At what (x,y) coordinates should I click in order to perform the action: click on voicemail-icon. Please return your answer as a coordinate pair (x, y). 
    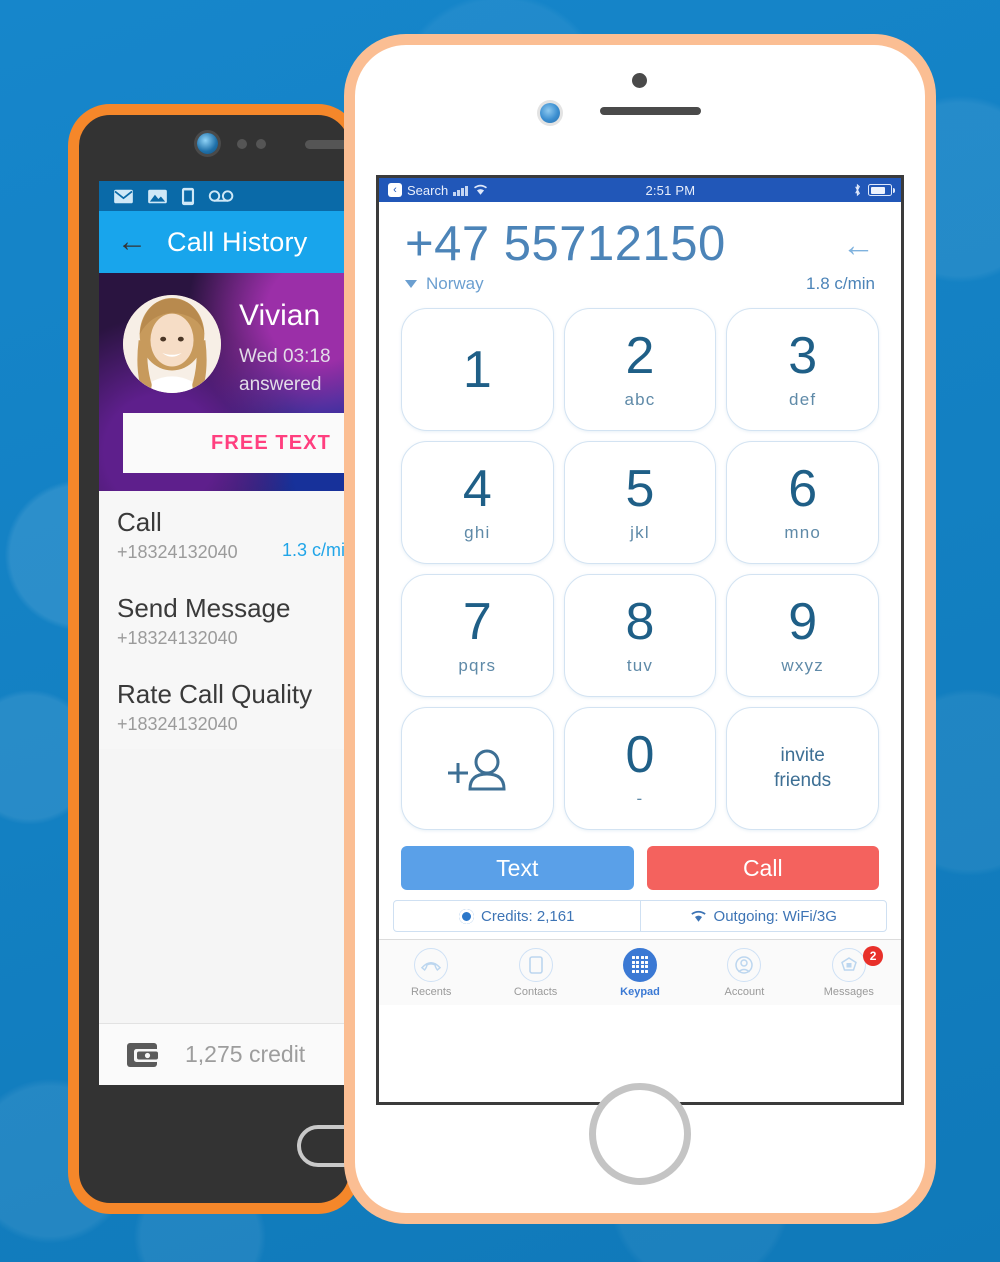
    Looking at the image, I should click on (221, 196).